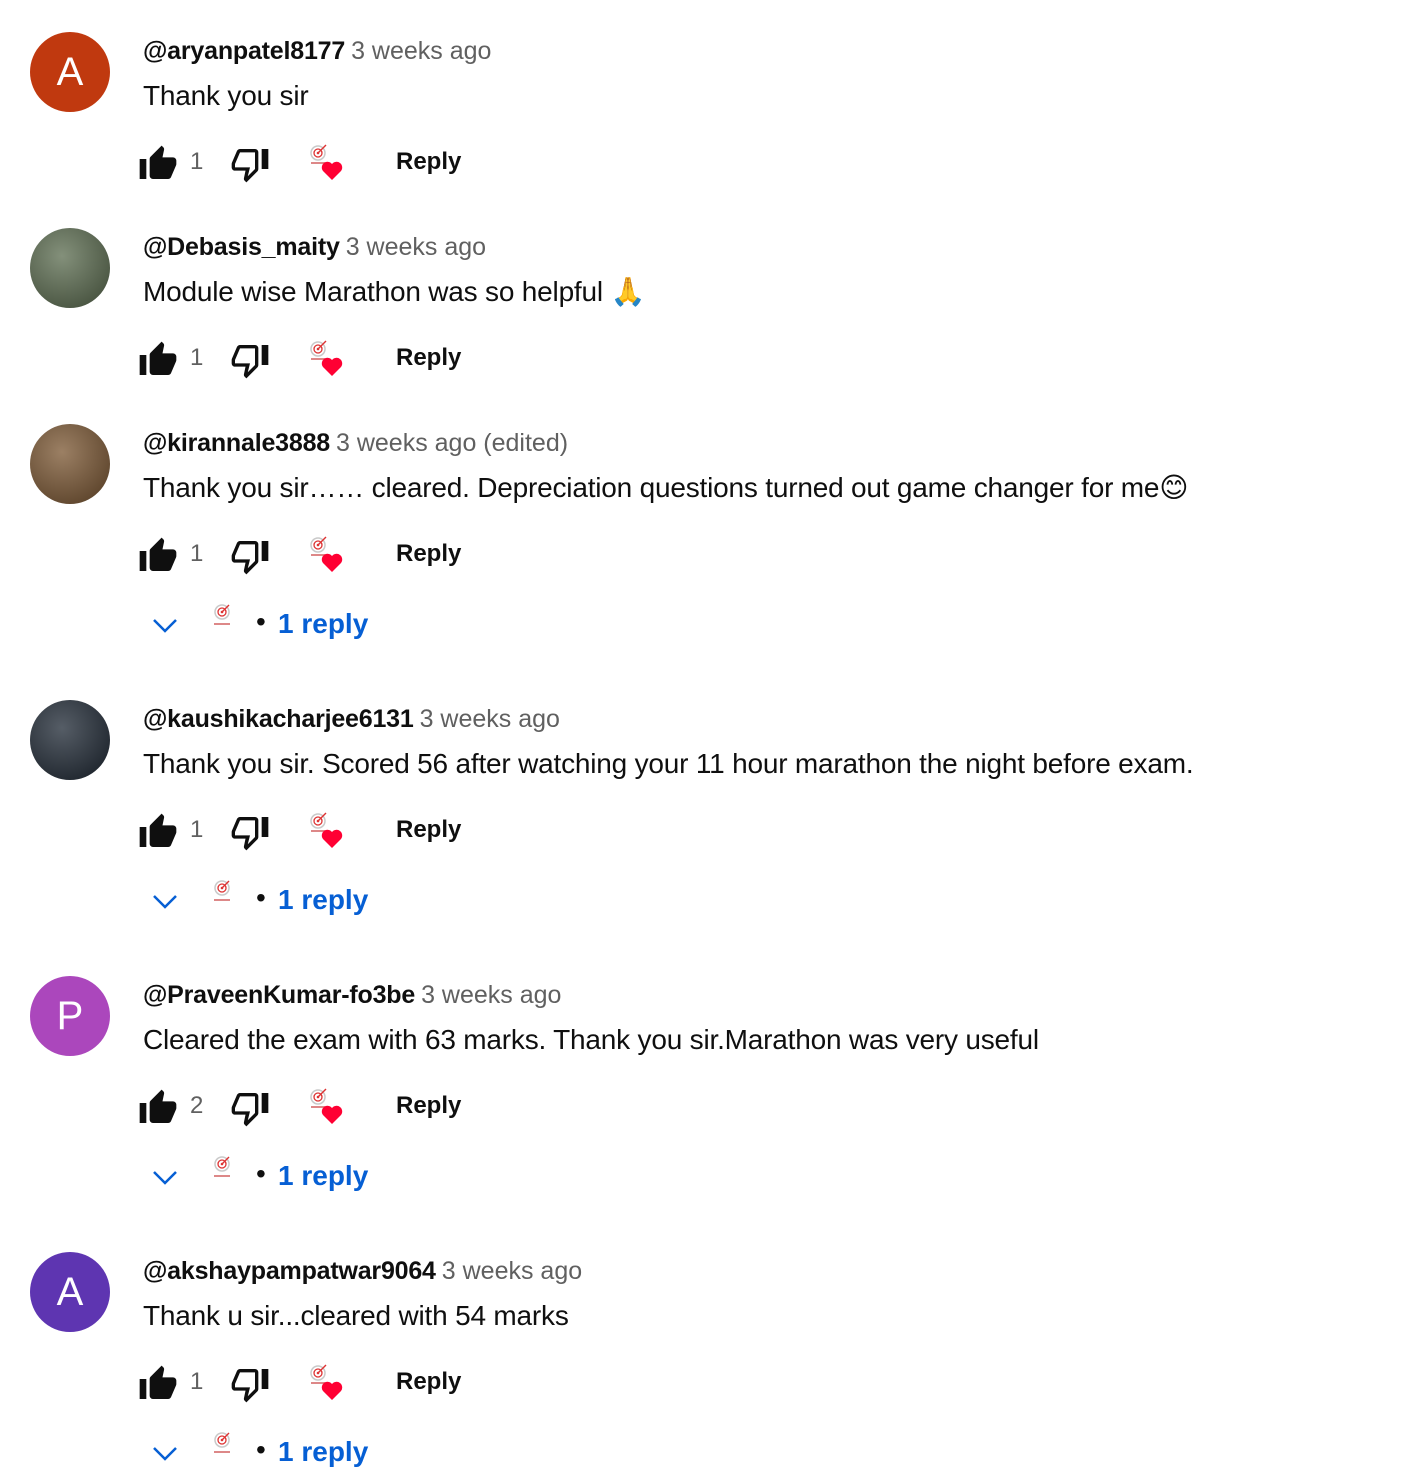 The height and width of the screenshot is (1484, 1408). I want to click on comment-header: @aryanpatel8177 3 weeks ago, so click(317, 51).